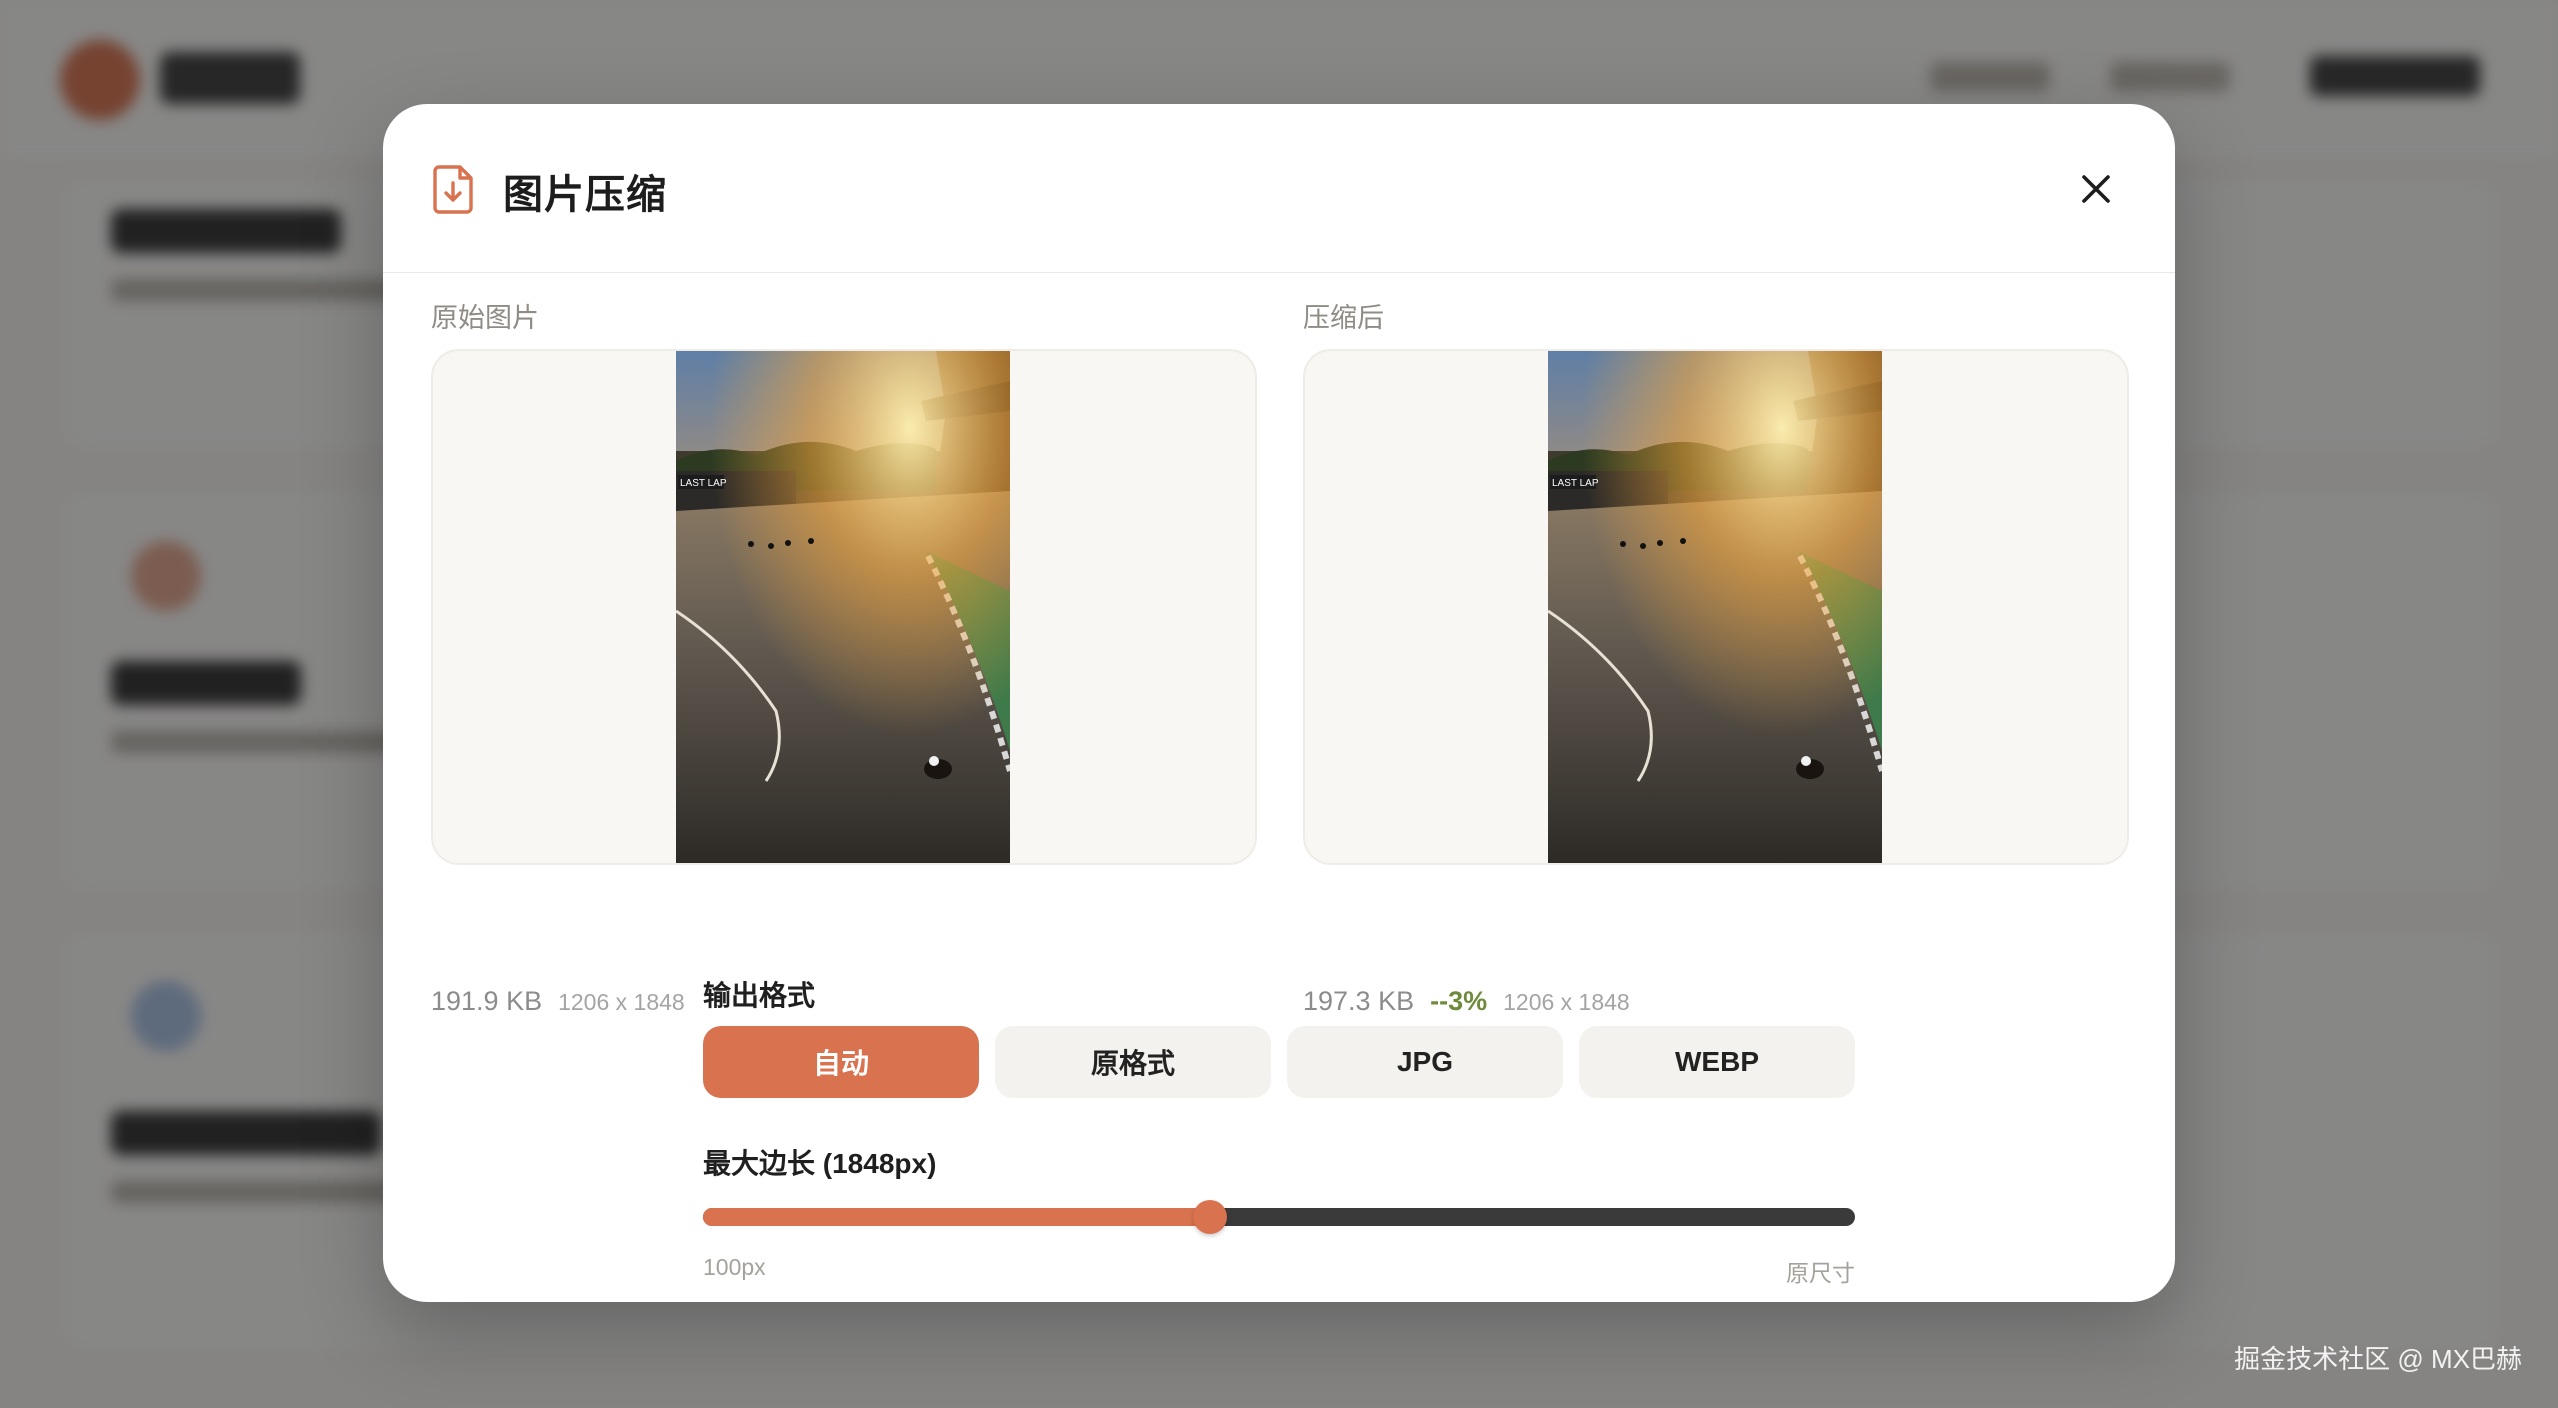  I want to click on compressed-file-size: 197.3 KB, so click(1359, 1001).